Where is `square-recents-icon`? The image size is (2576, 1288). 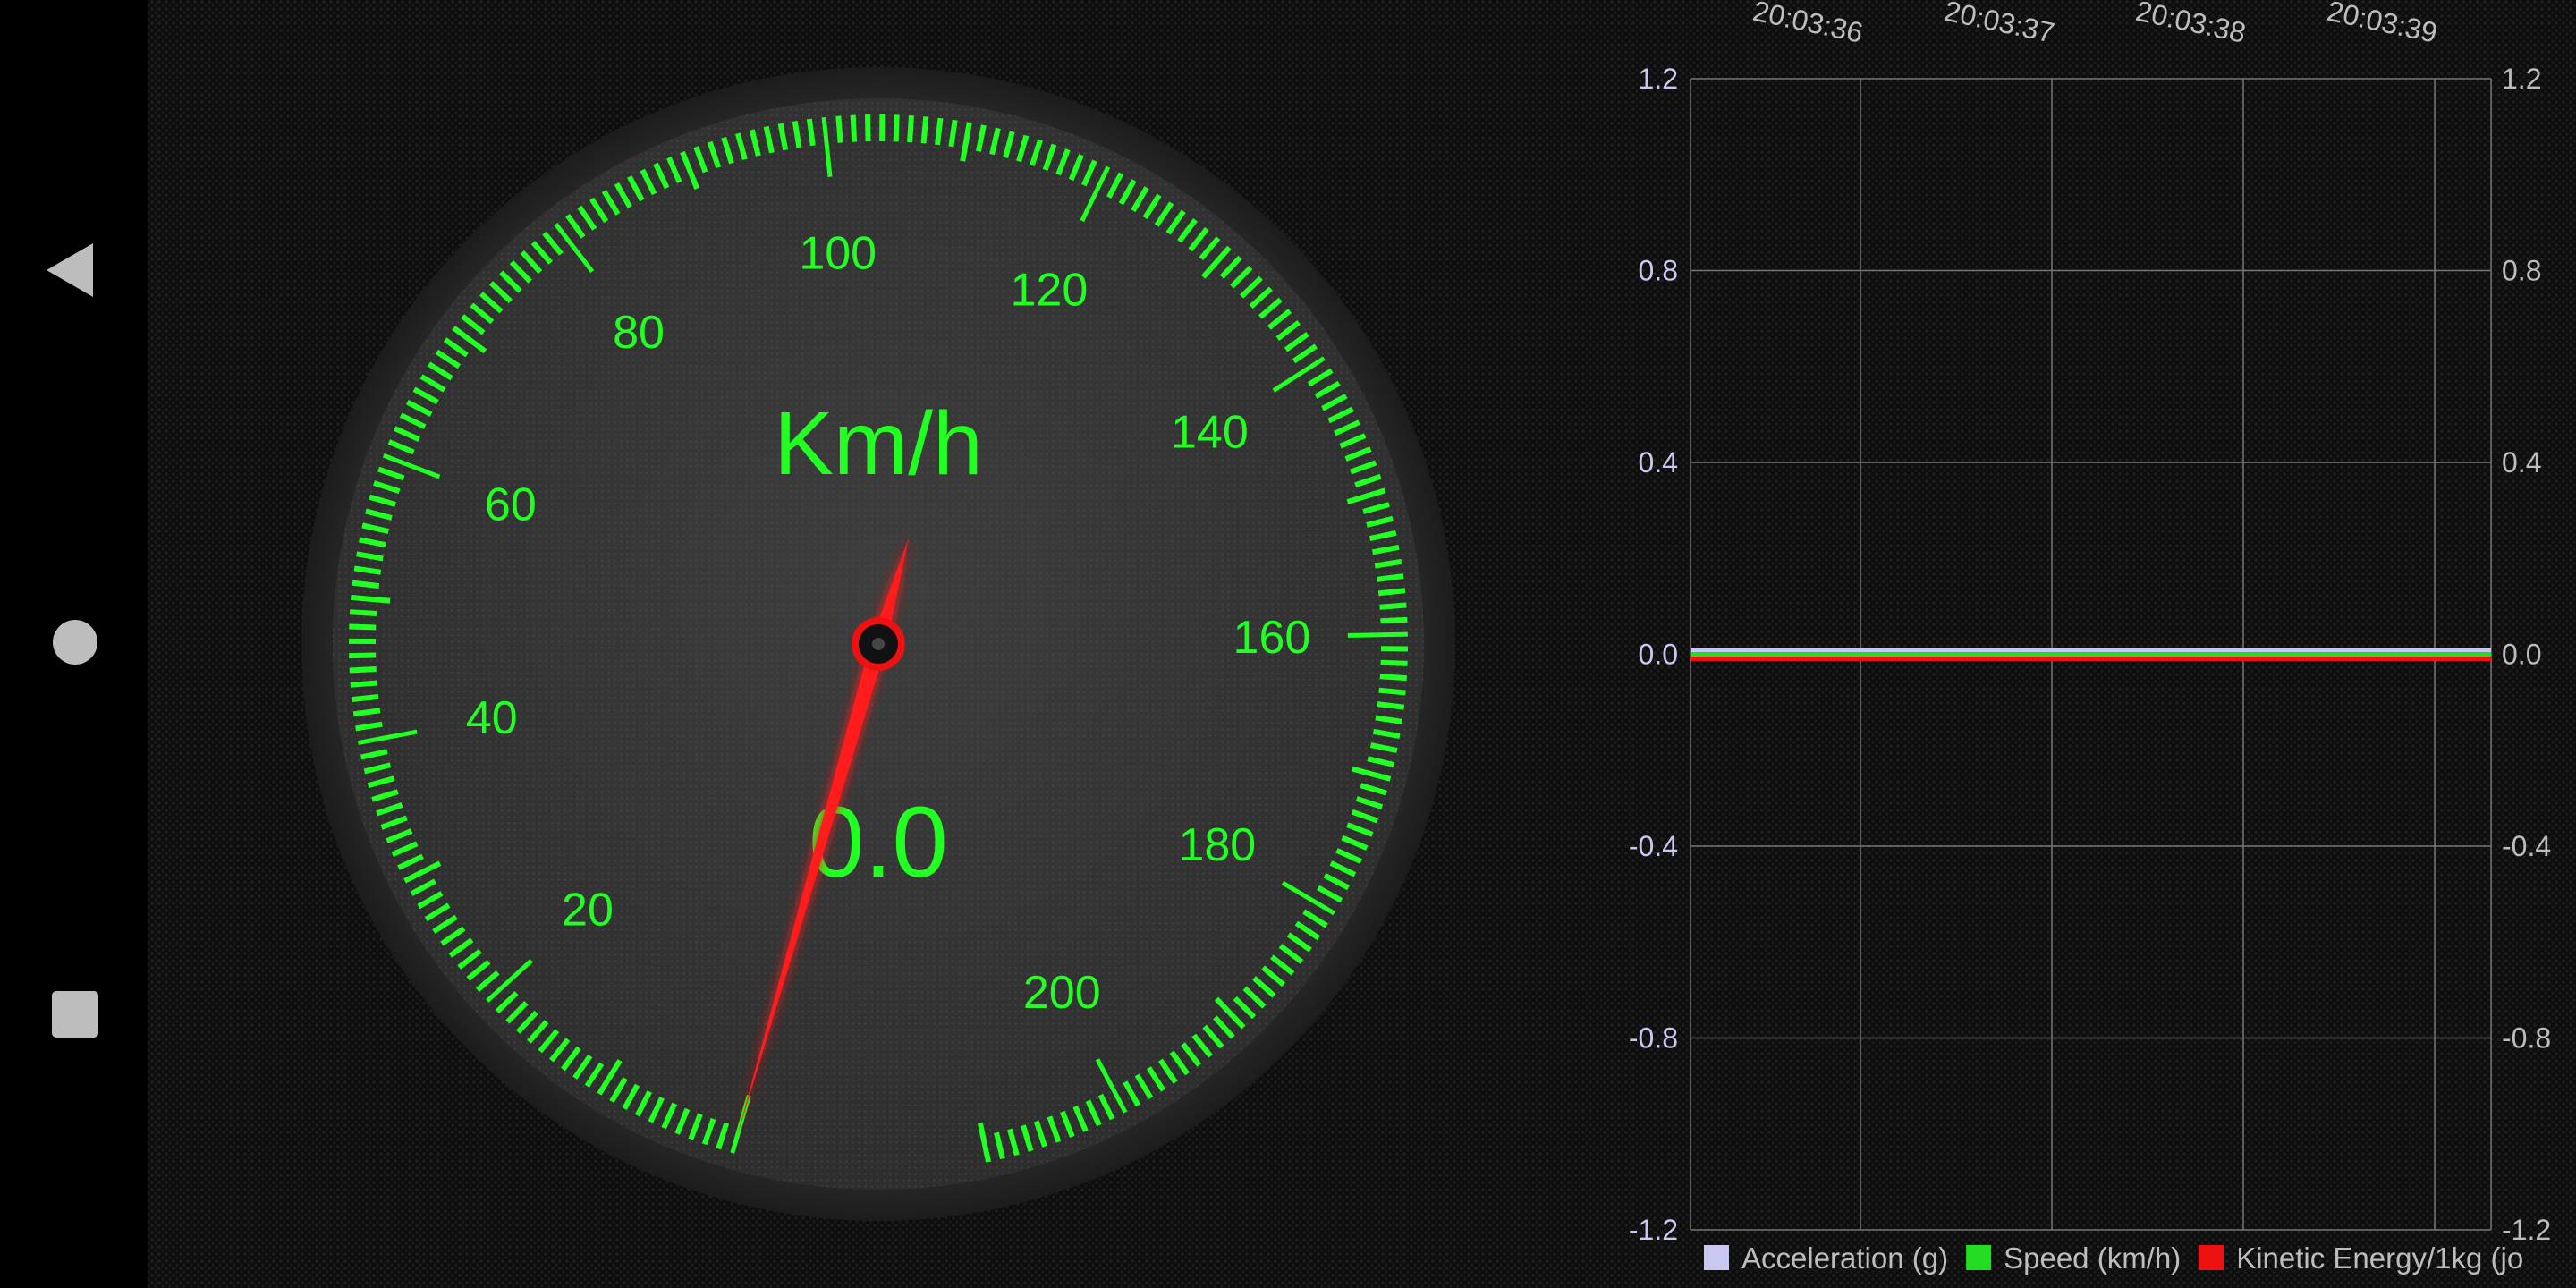 square-recents-icon is located at coordinates (75, 1014).